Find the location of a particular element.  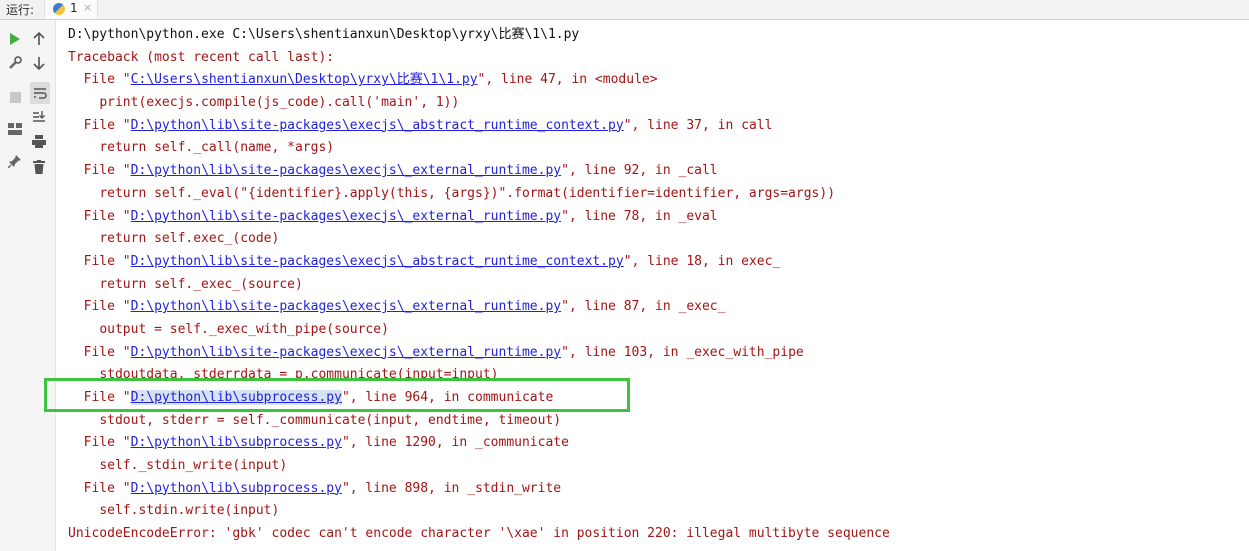

traceback-location: ", line 92, in _call is located at coordinates (639, 171).